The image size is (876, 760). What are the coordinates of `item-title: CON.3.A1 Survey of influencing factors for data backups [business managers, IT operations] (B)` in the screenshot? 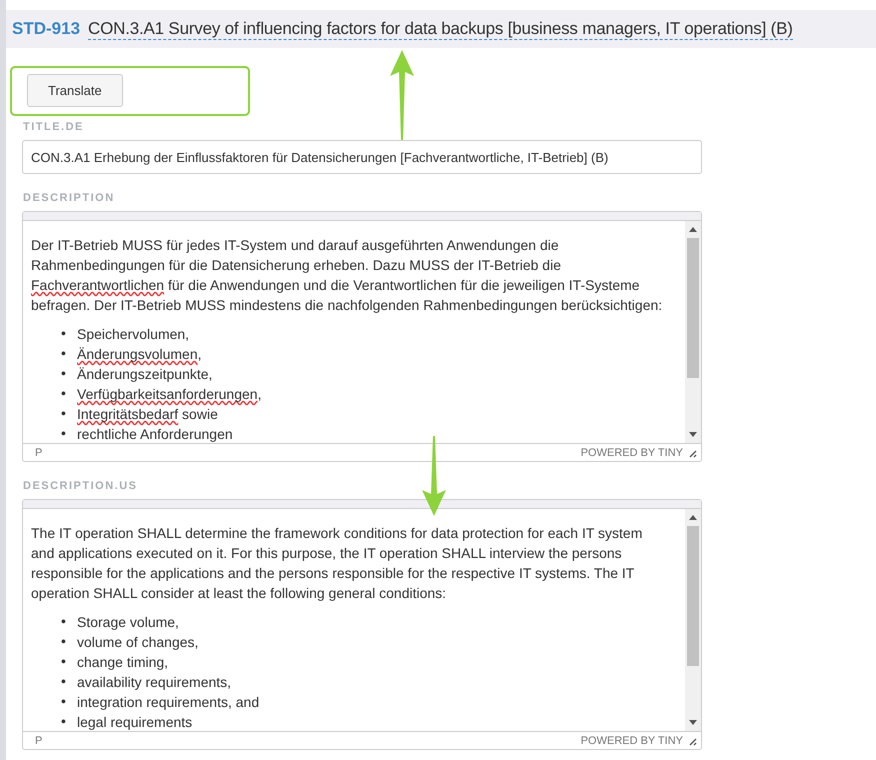 It's located at (440, 29).